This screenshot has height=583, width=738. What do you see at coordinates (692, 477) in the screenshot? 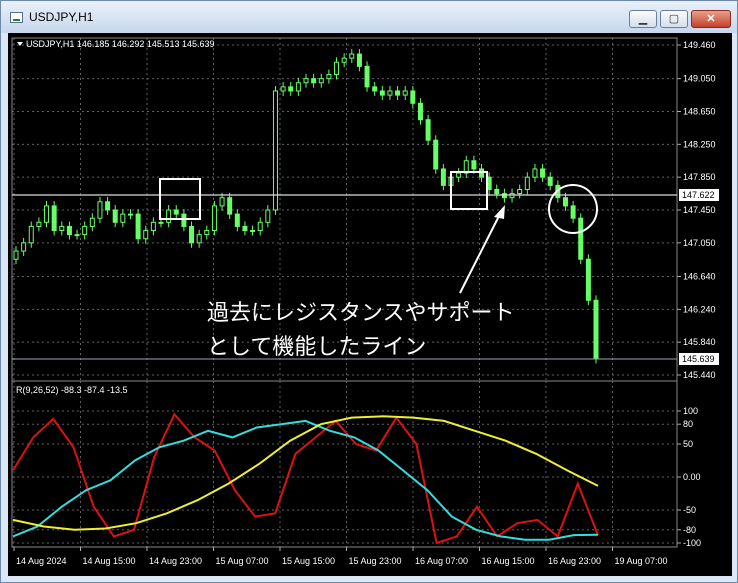
I see `indicator-scale-label: 0.00` at bounding box center [692, 477].